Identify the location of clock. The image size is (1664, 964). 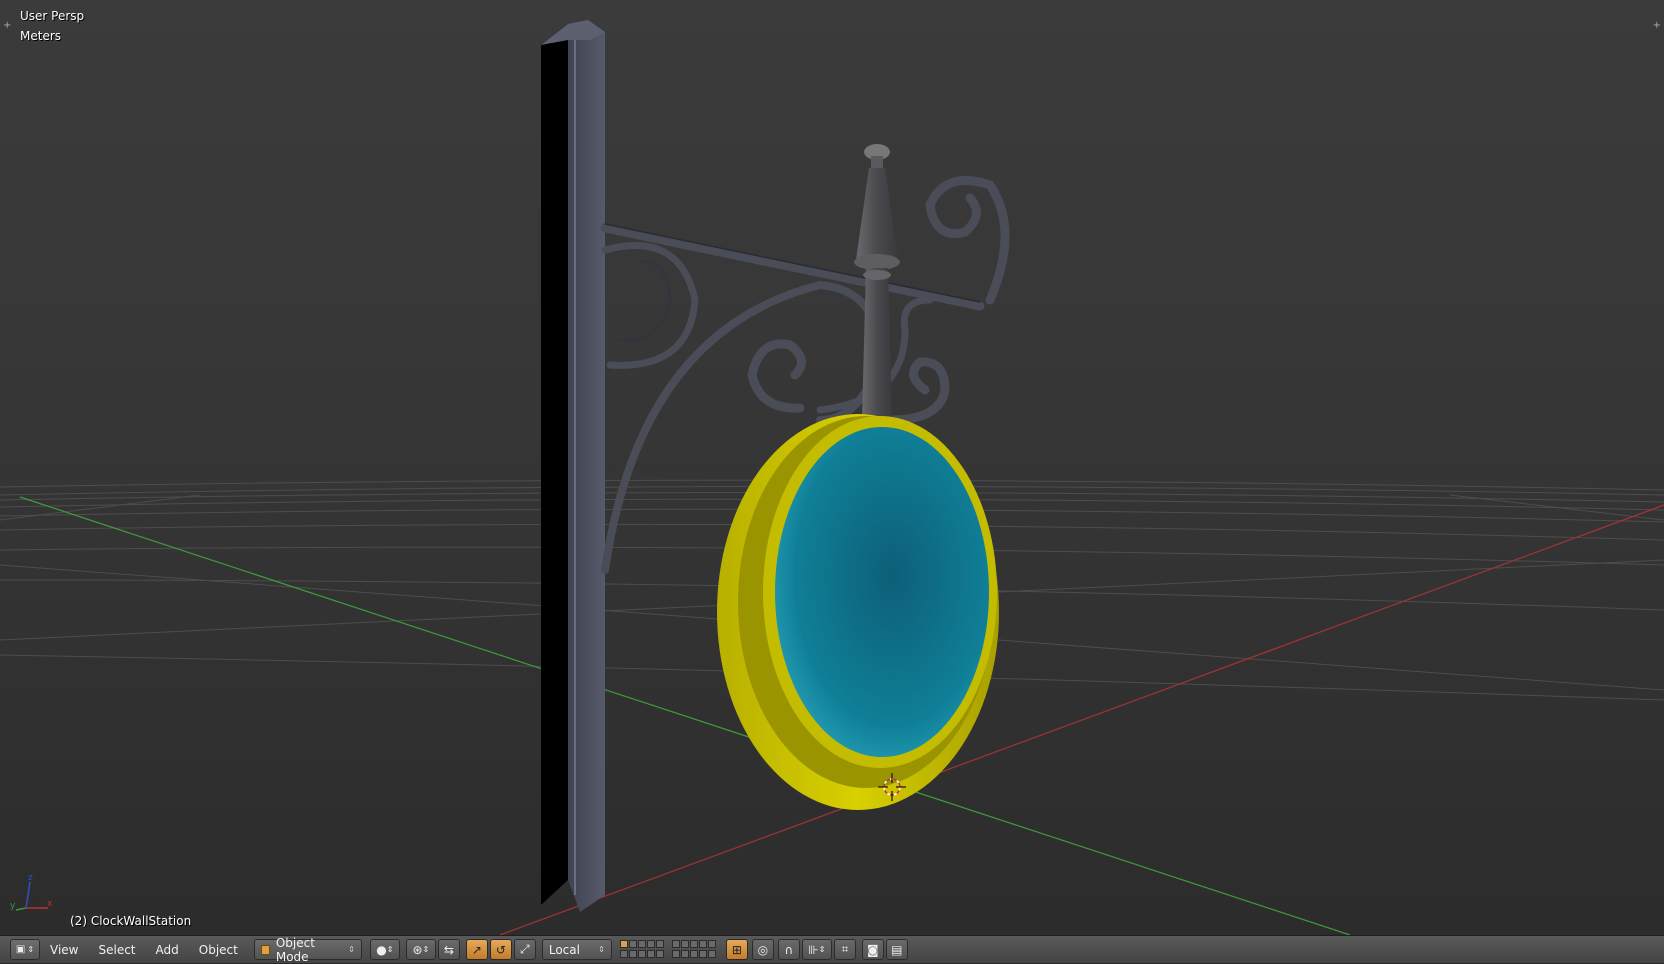
(858, 612).